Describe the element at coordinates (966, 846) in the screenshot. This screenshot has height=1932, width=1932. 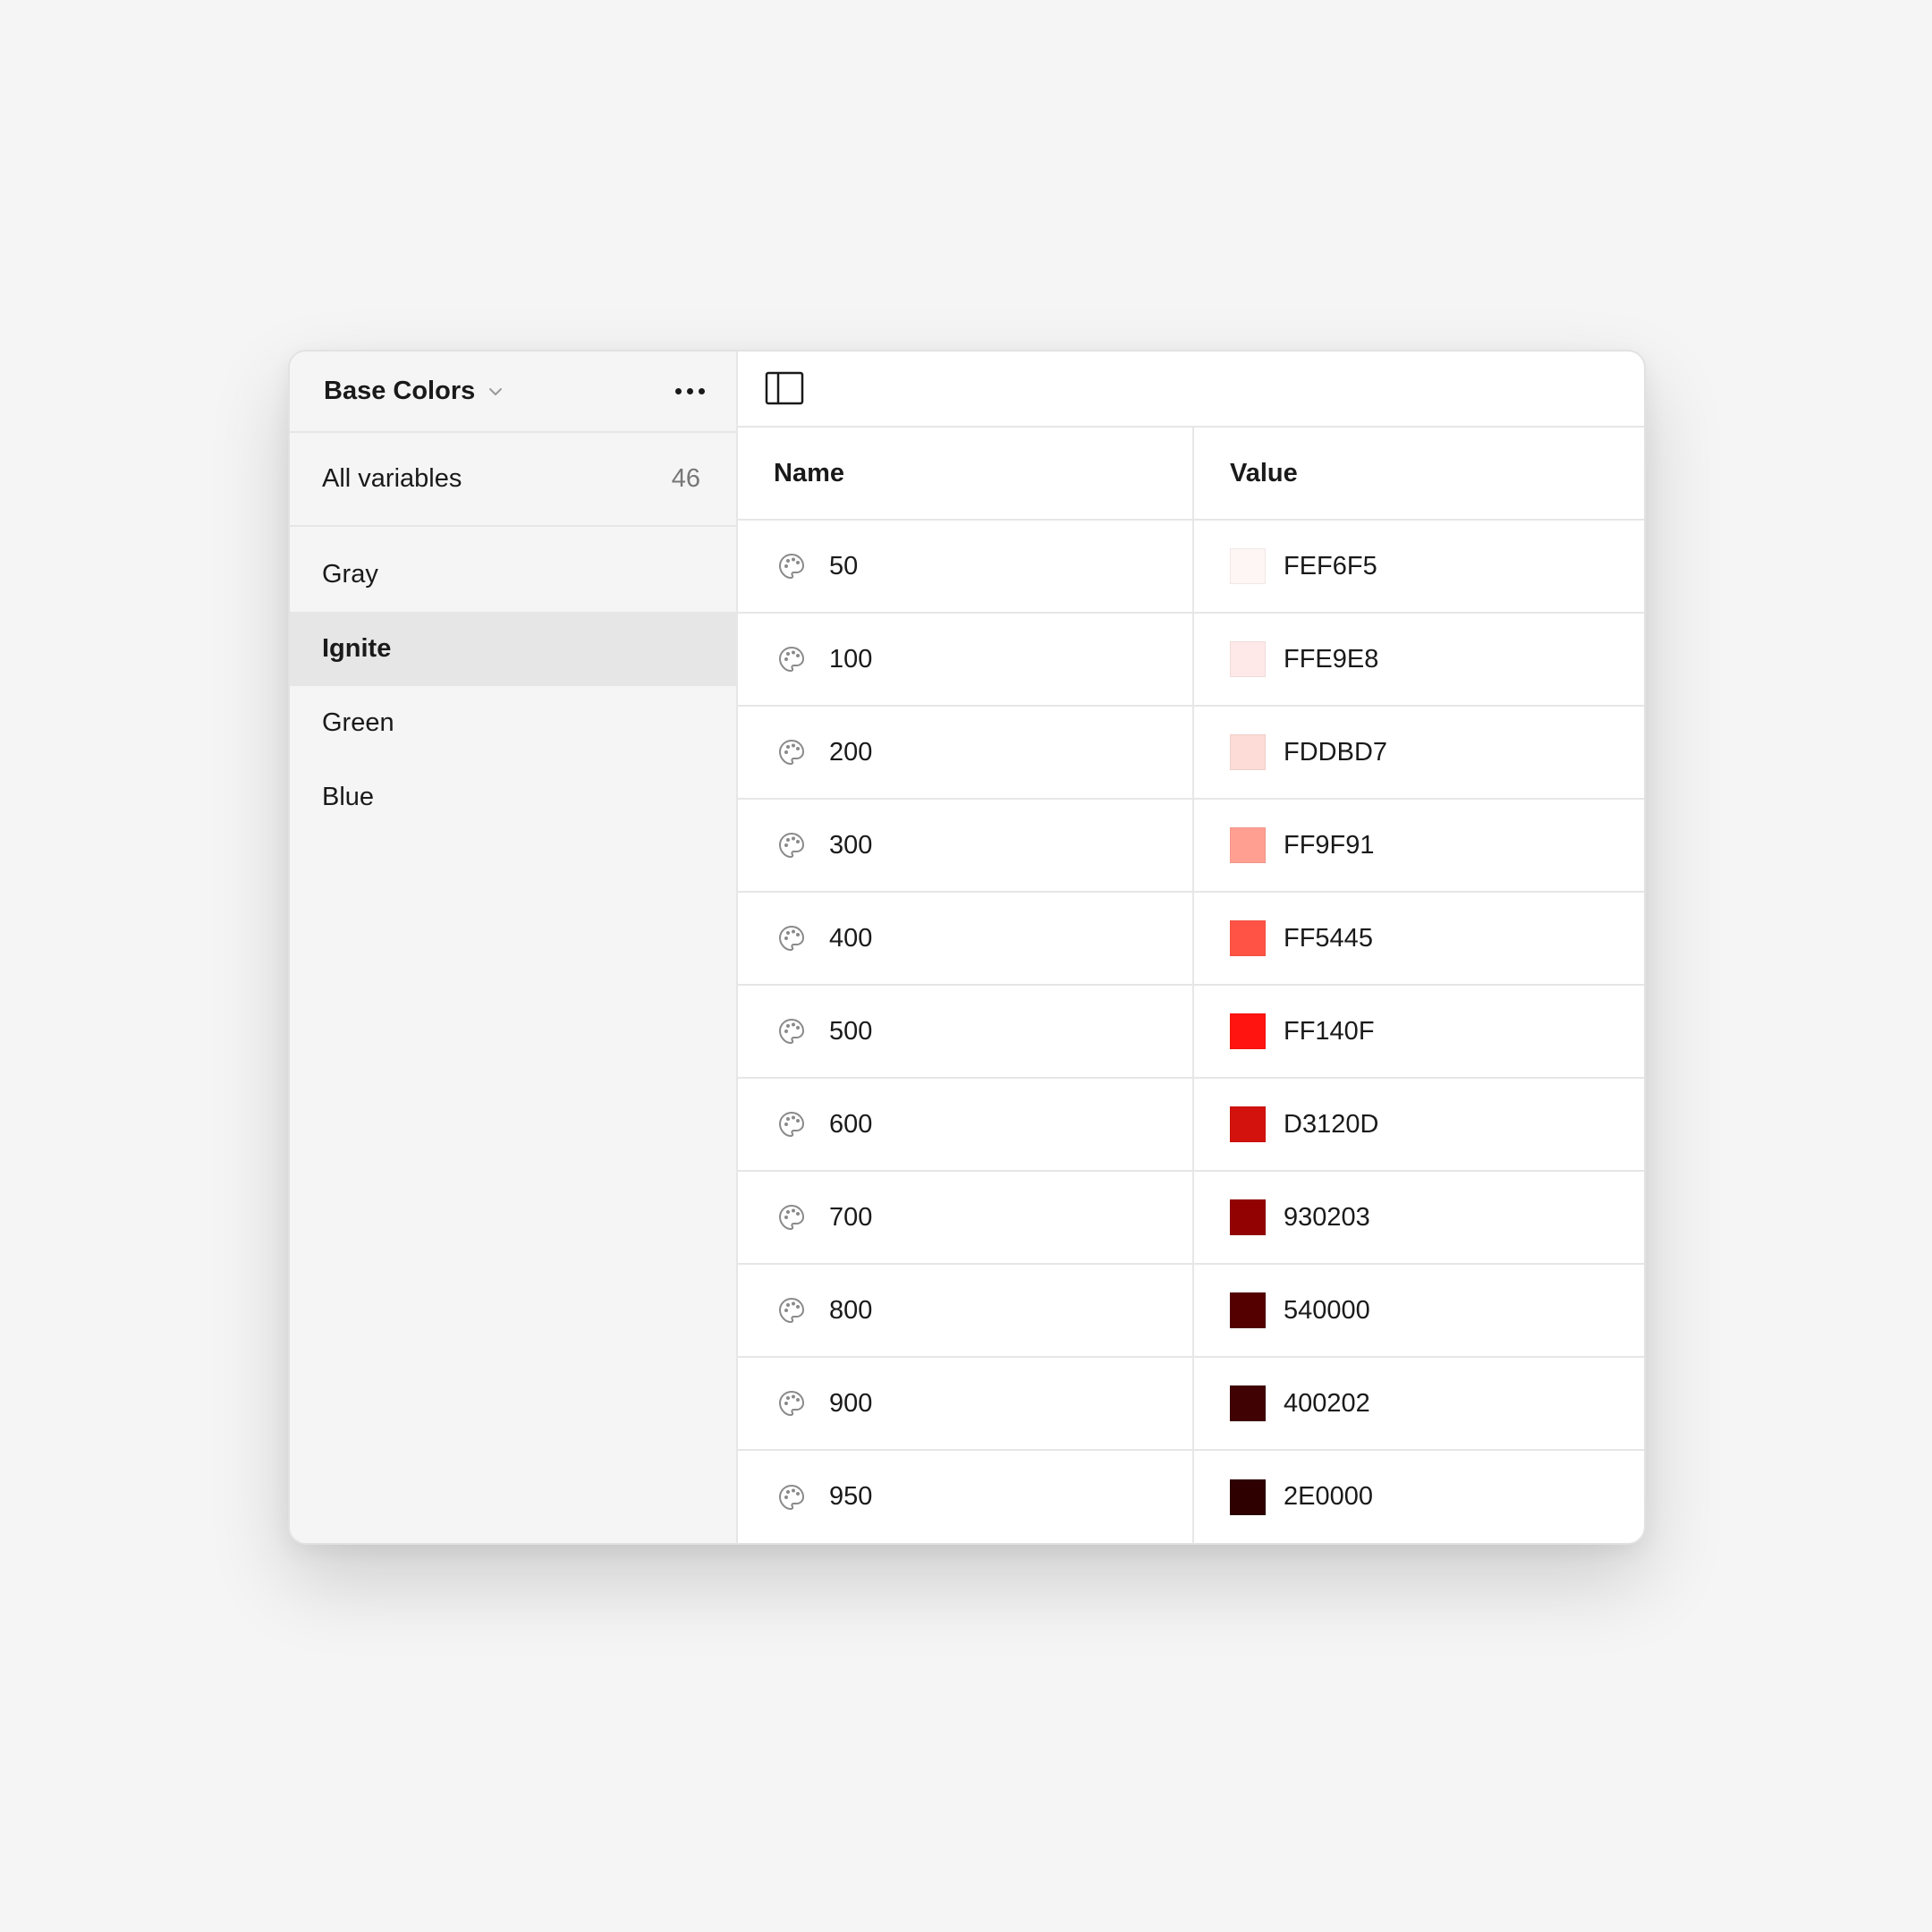
I see `variable-name-cell: 300` at that location.